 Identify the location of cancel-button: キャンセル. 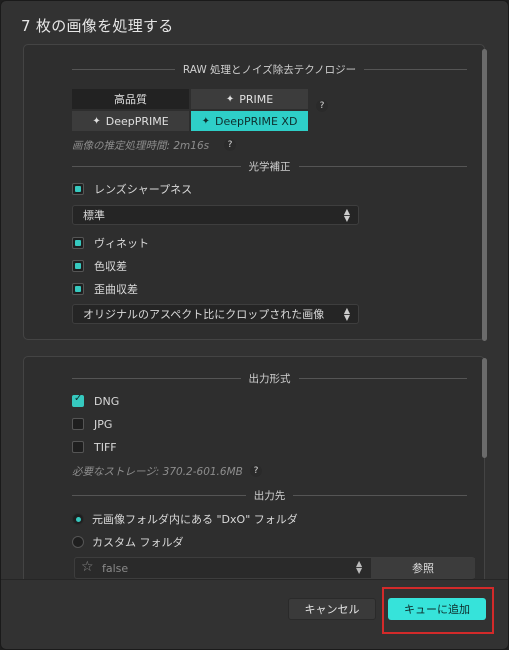
(332, 609).